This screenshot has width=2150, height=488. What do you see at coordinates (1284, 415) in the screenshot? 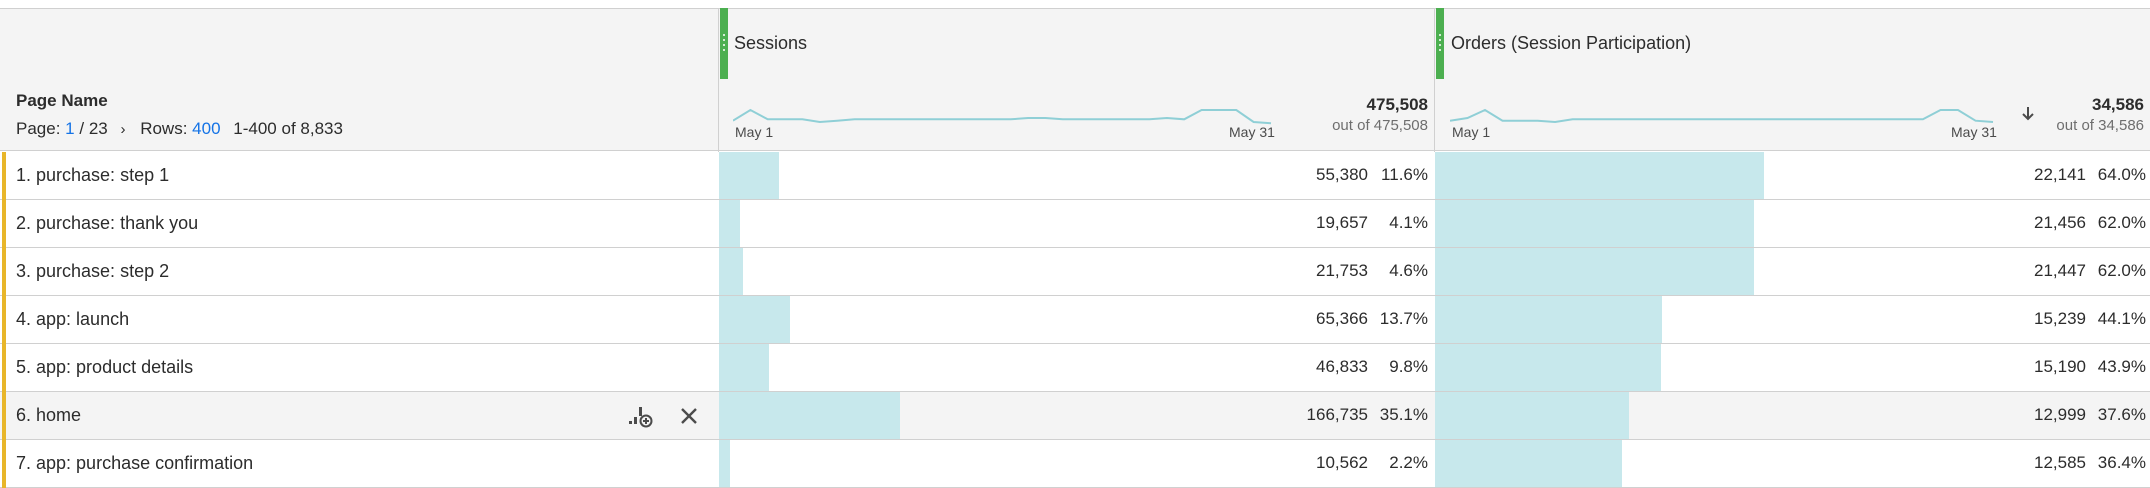
I see `sessions-value: 166,735` at bounding box center [1284, 415].